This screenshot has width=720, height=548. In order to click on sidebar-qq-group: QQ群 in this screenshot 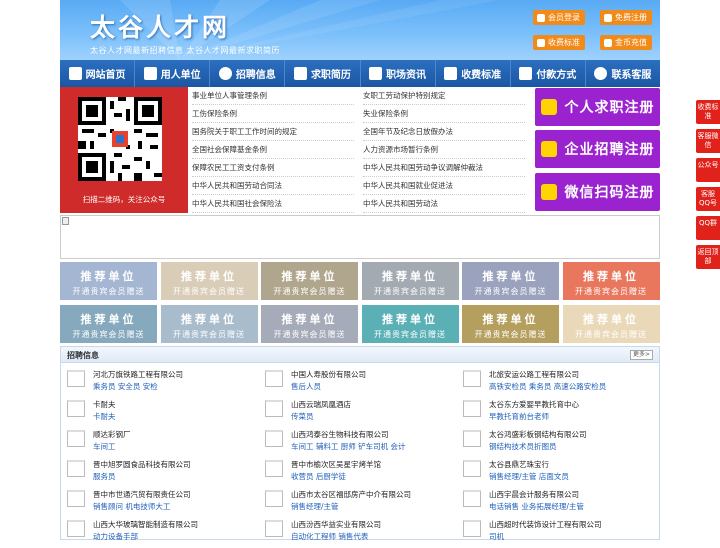, I will do `click(708, 228)`.